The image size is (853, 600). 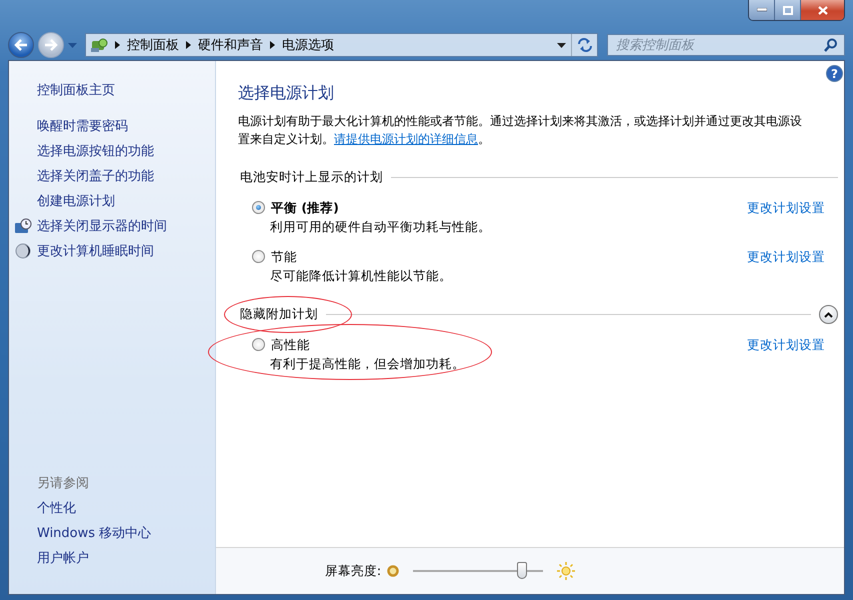 What do you see at coordinates (367, 364) in the screenshot?
I see `plan-description: 有利于提高性能，但会增加功耗。` at bounding box center [367, 364].